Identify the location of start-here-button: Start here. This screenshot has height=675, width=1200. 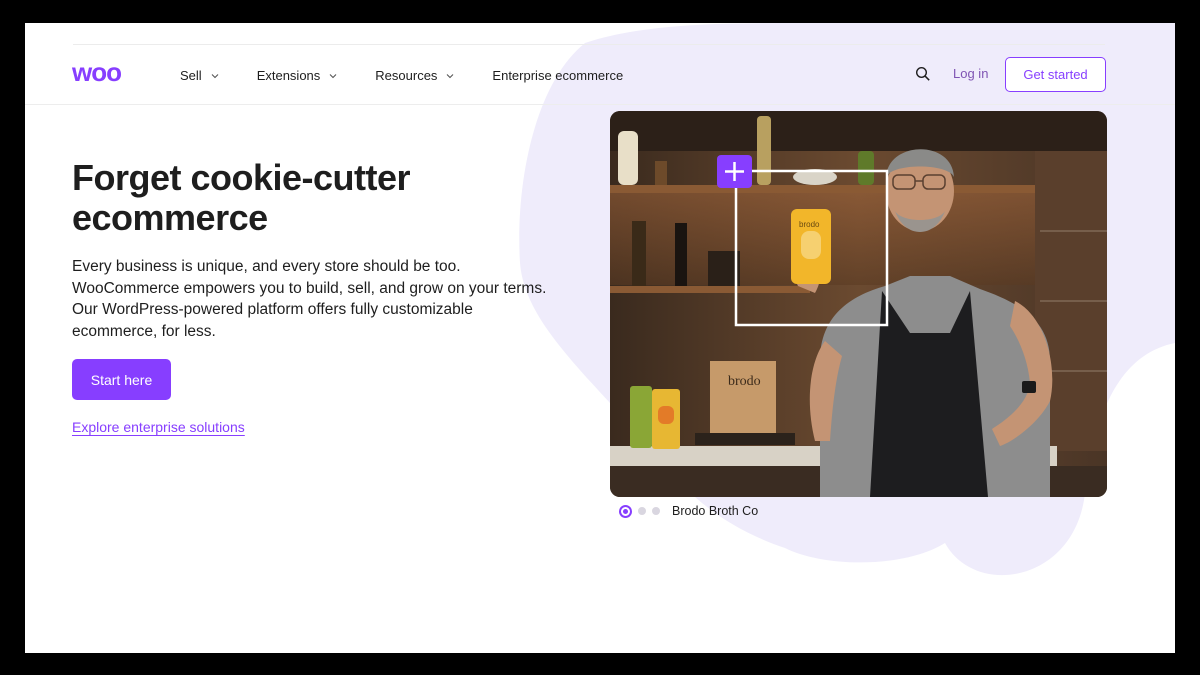
(121, 379).